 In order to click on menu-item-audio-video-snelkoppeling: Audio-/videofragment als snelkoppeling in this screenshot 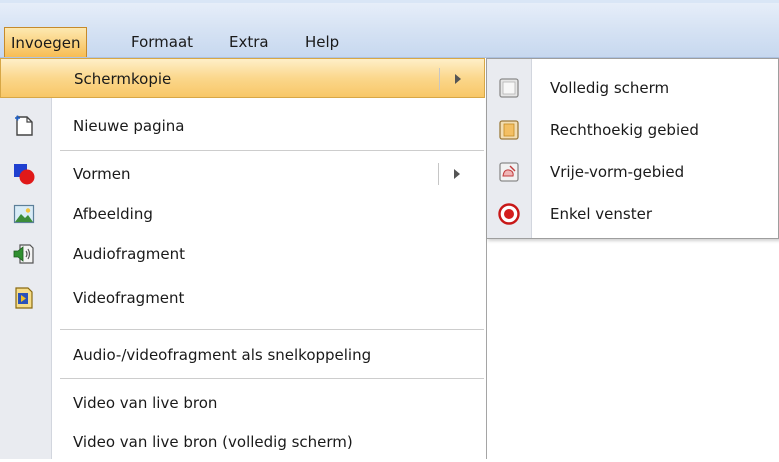, I will do `click(242, 355)`.